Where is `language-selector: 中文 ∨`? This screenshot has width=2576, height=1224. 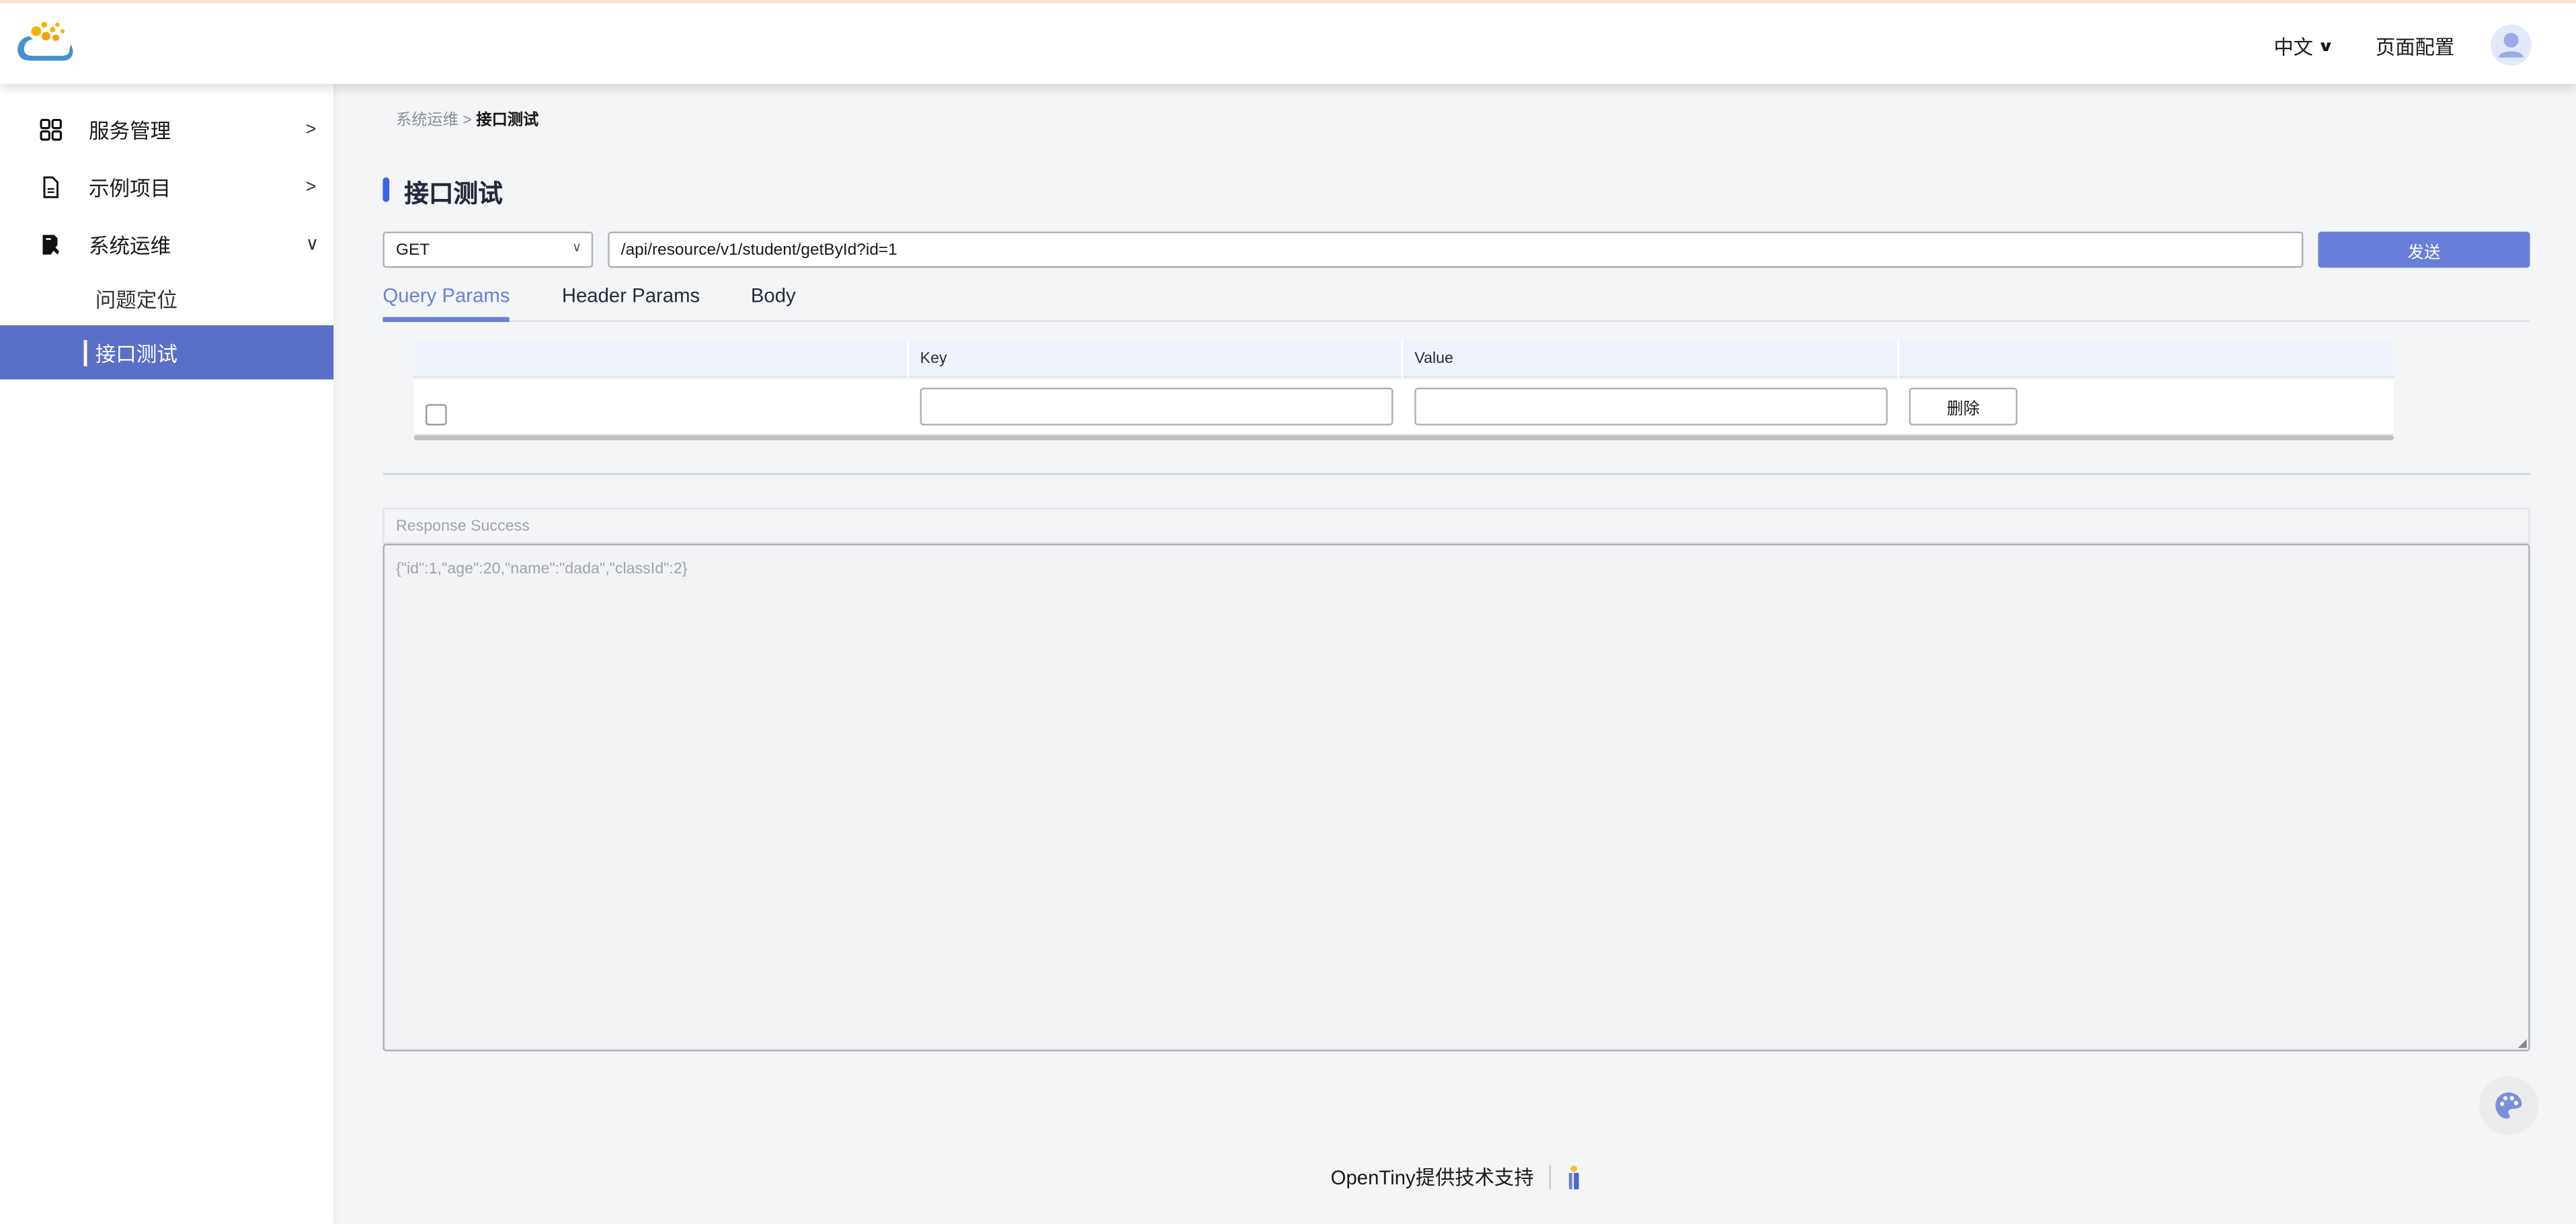 language-selector: 中文 ∨ is located at coordinates (2304, 47).